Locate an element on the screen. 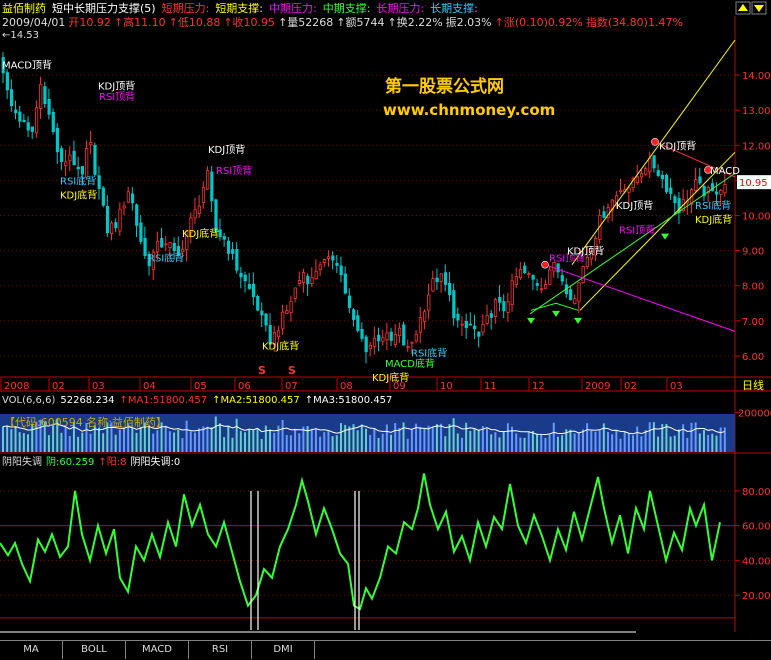 The image size is (771, 660). price-tick-label: 14.00 is located at coordinates (756, 76).